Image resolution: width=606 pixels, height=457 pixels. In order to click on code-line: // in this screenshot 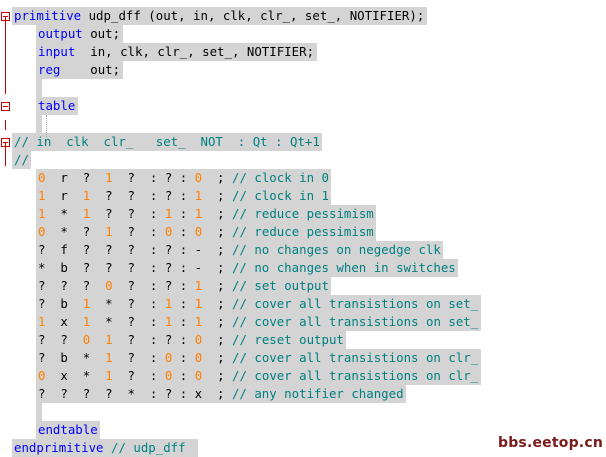, I will do `click(303, 160)`.